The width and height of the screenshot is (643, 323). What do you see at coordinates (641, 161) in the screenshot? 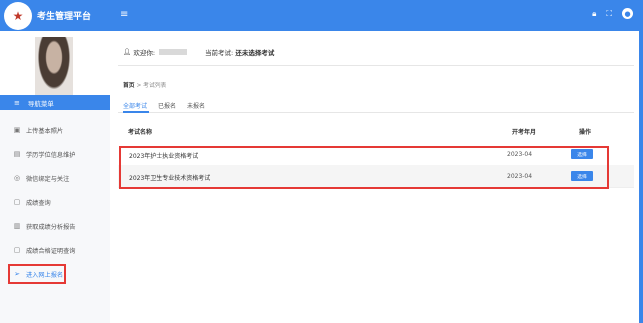
I see `right-edge-bar` at bounding box center [641, 161].